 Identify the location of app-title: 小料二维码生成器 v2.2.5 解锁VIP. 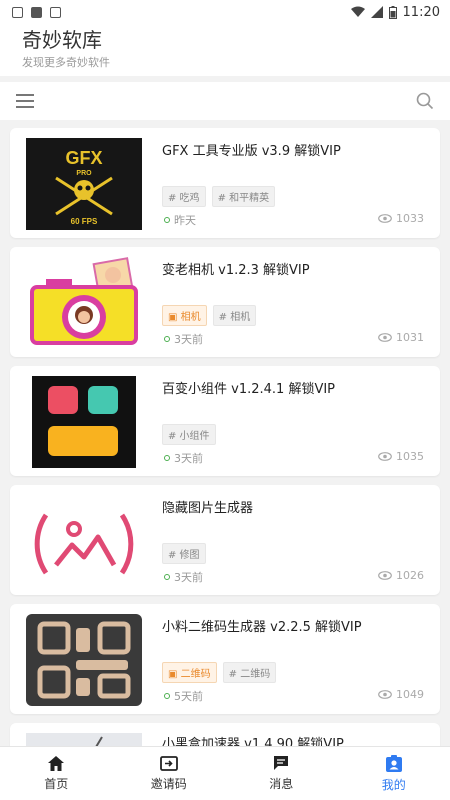
(262, 627).